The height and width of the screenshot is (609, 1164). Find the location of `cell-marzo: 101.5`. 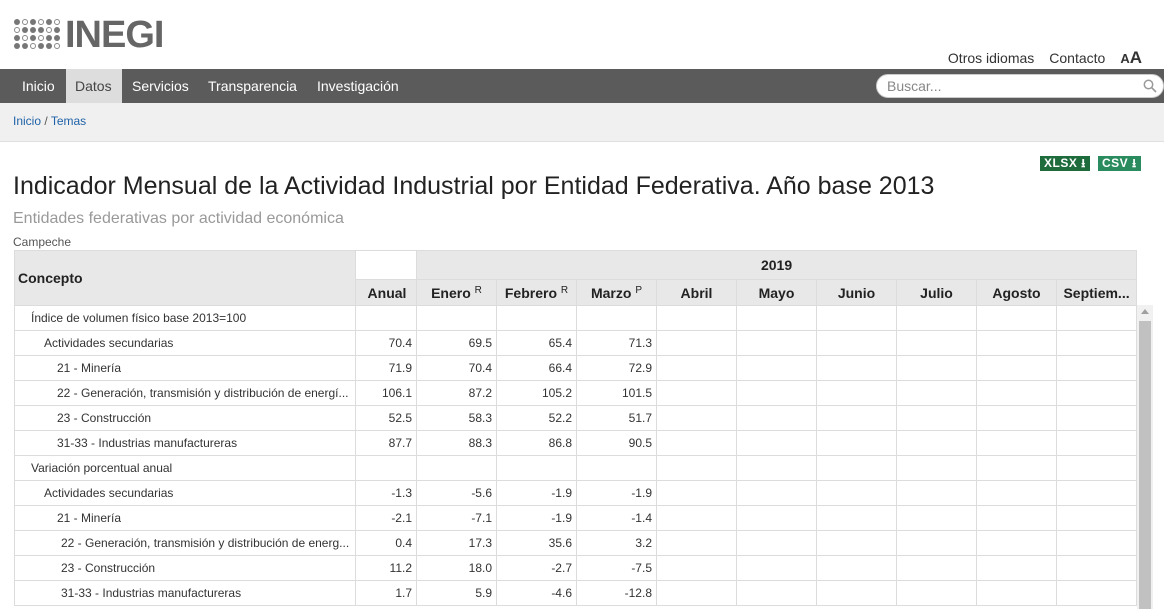

cell-marzo: 101.5 is located at coordinates (616, 393).